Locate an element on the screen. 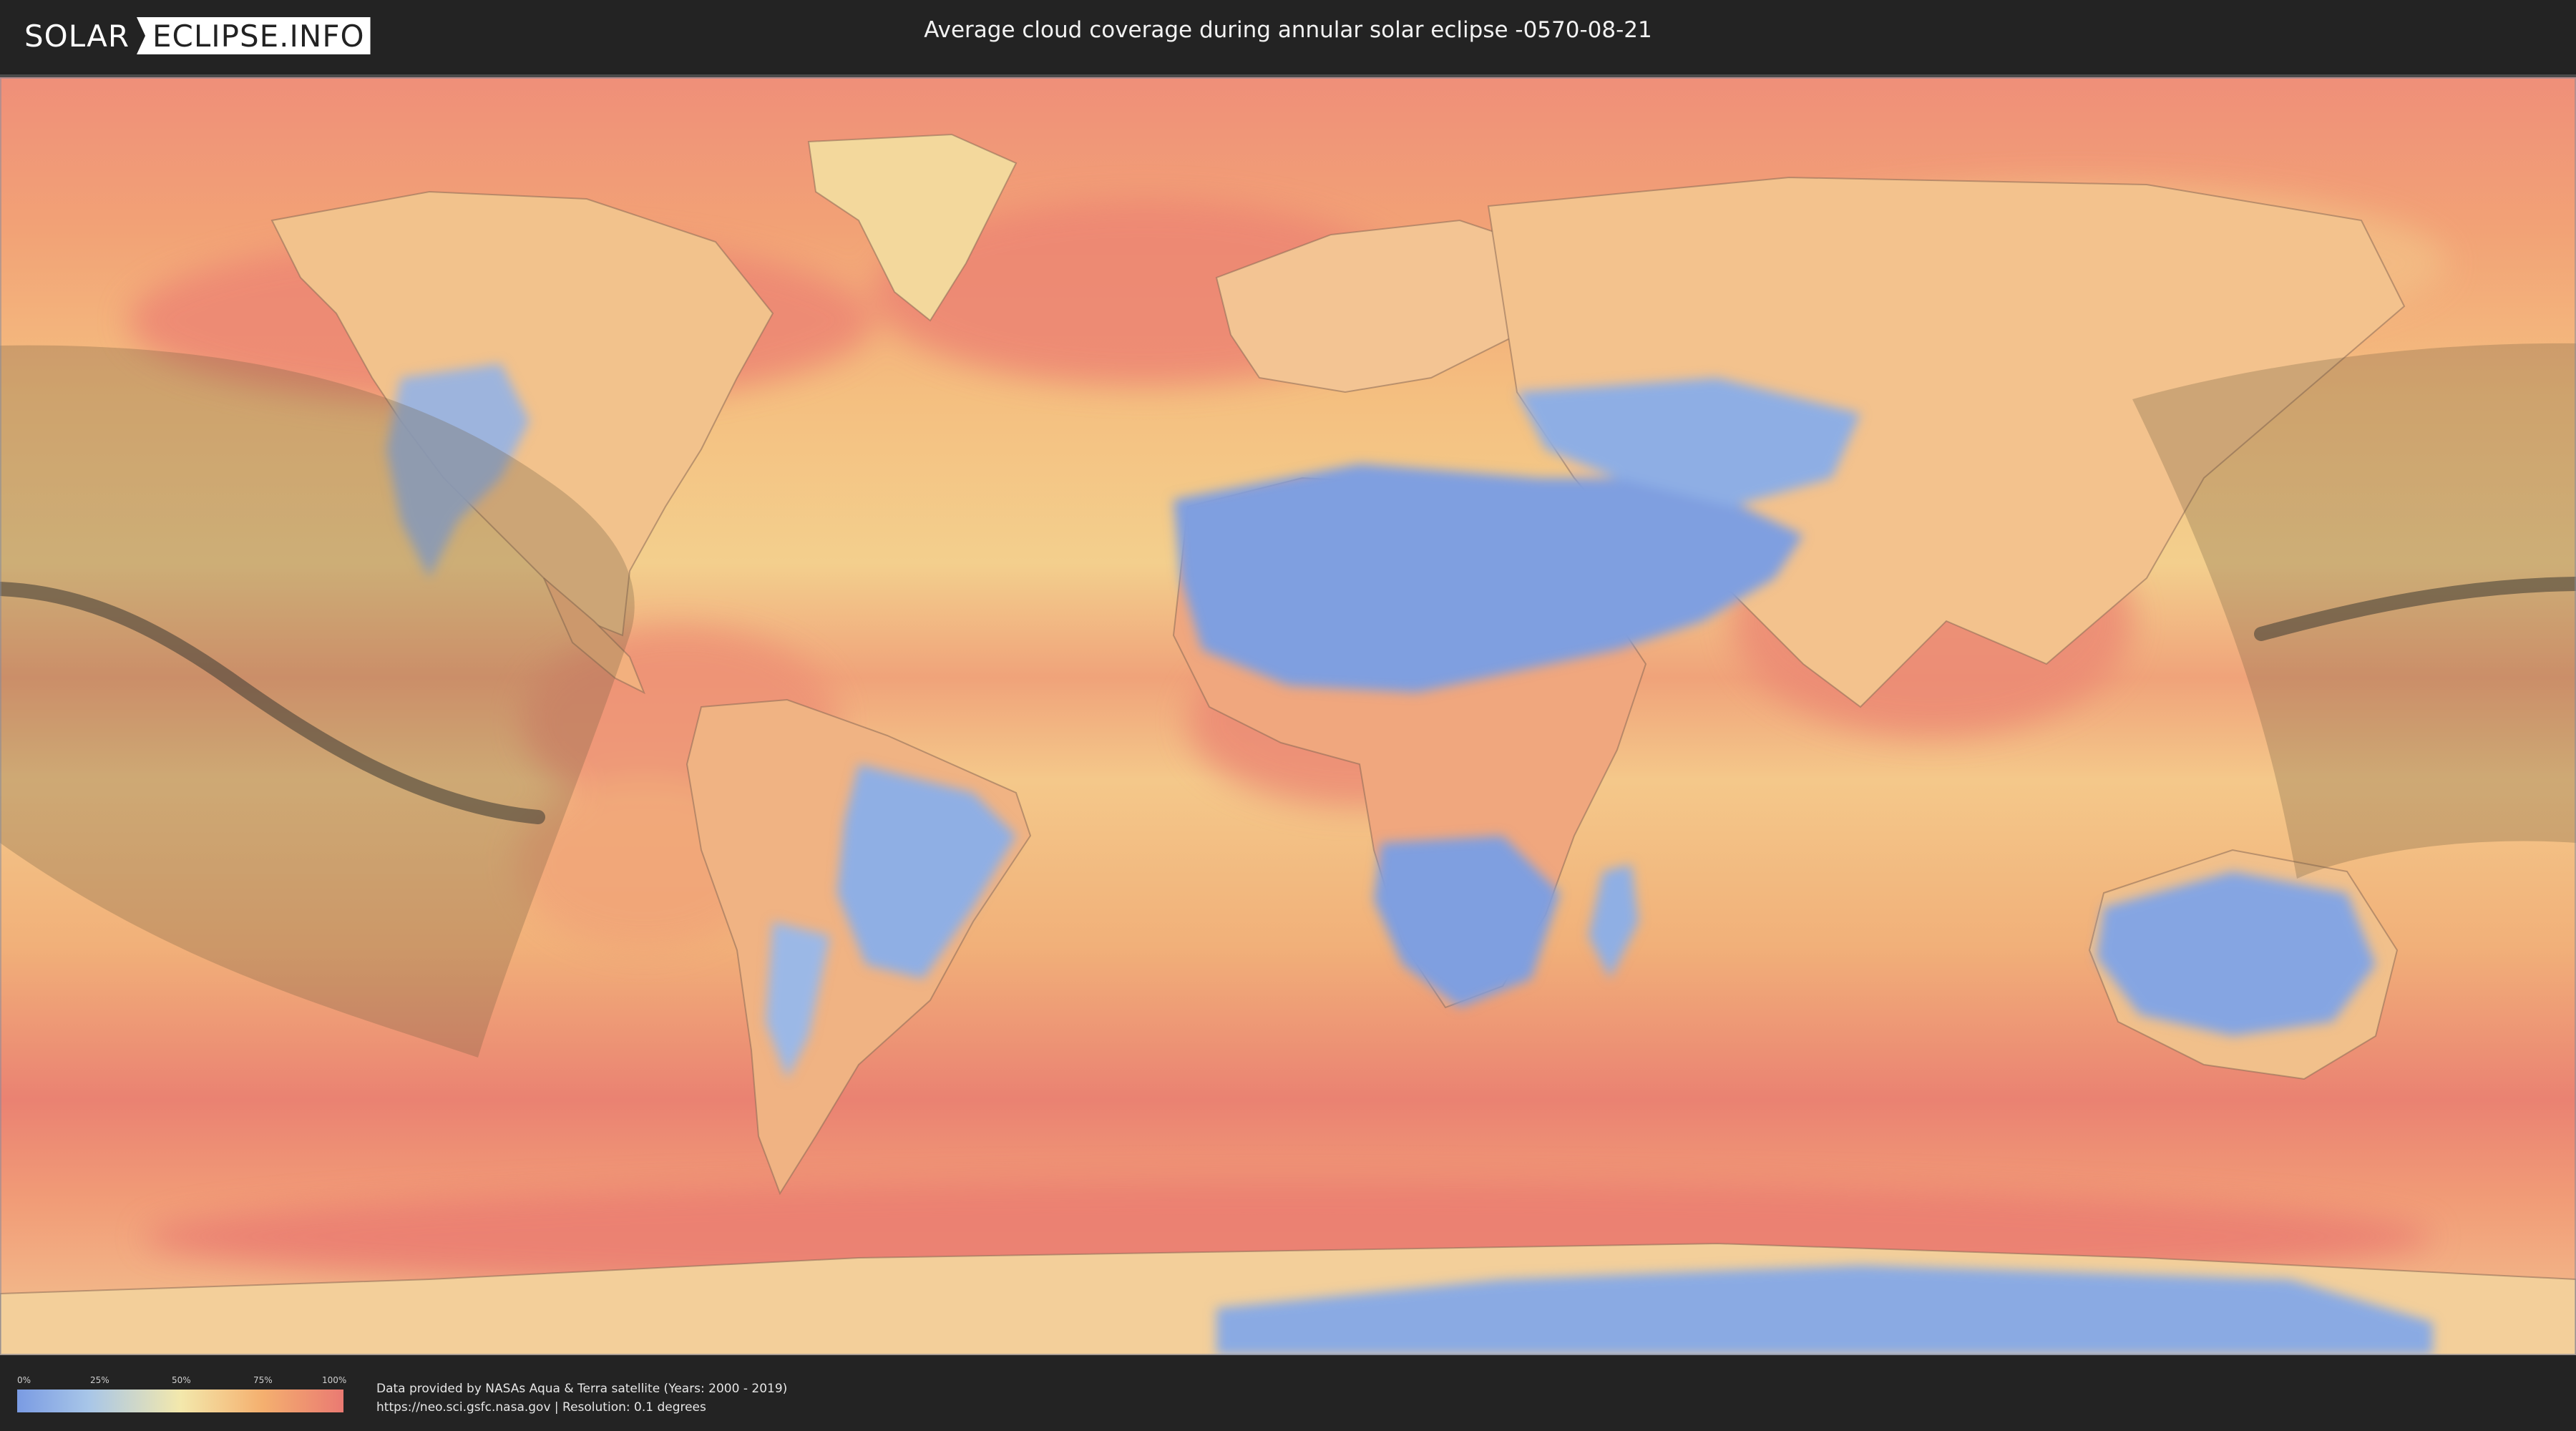 The height and width of the screenshot is (1431, 2576). legend-color-bar is located at coordinates (180, 1401).